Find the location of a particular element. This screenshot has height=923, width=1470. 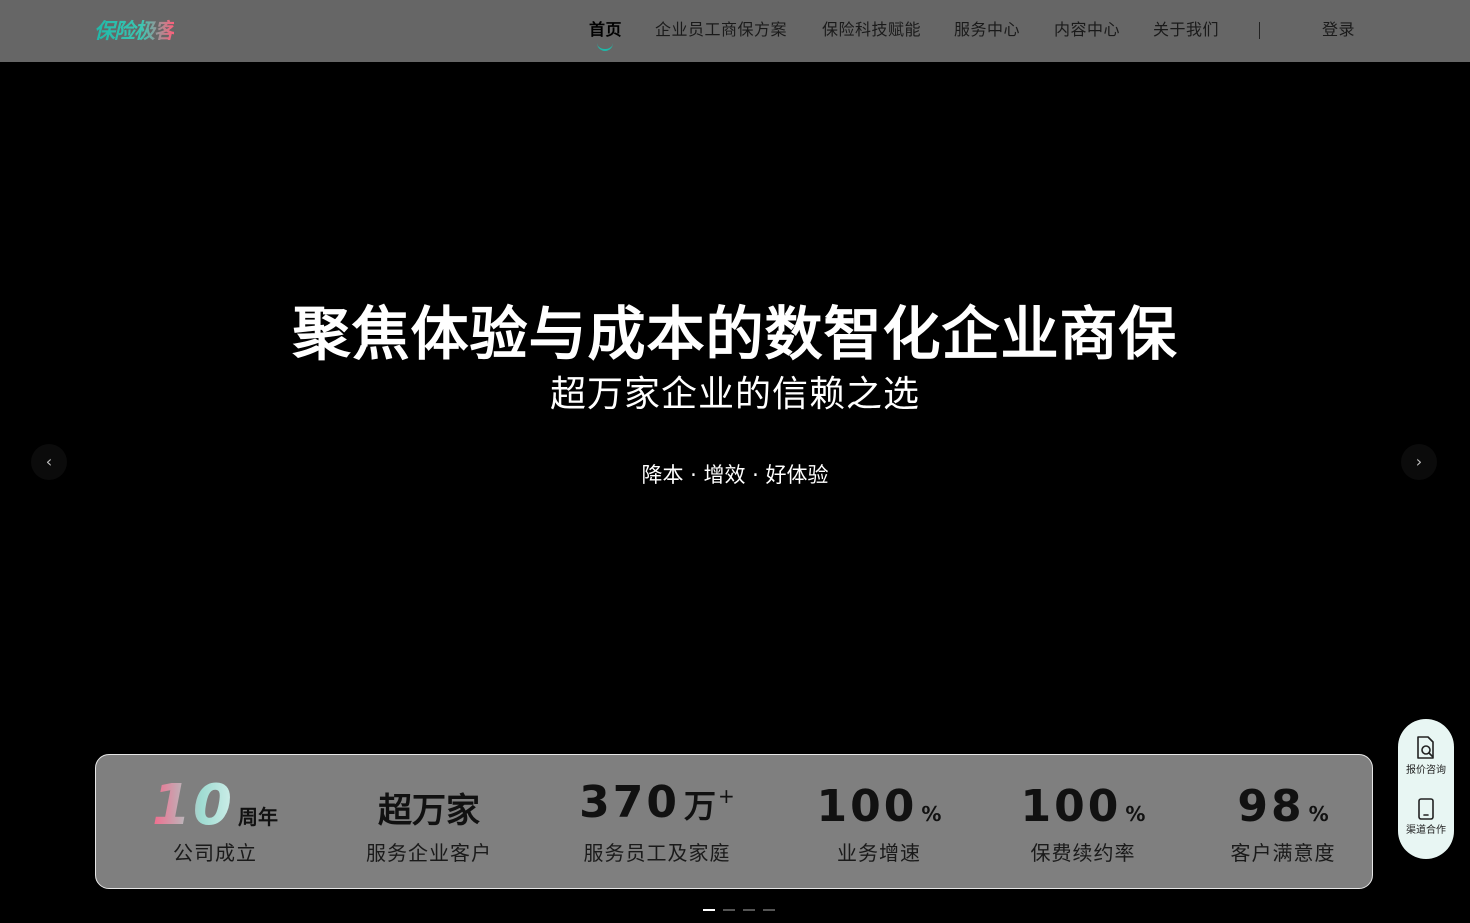

stat-unit: 周年 is located at coordinates (257, 817).